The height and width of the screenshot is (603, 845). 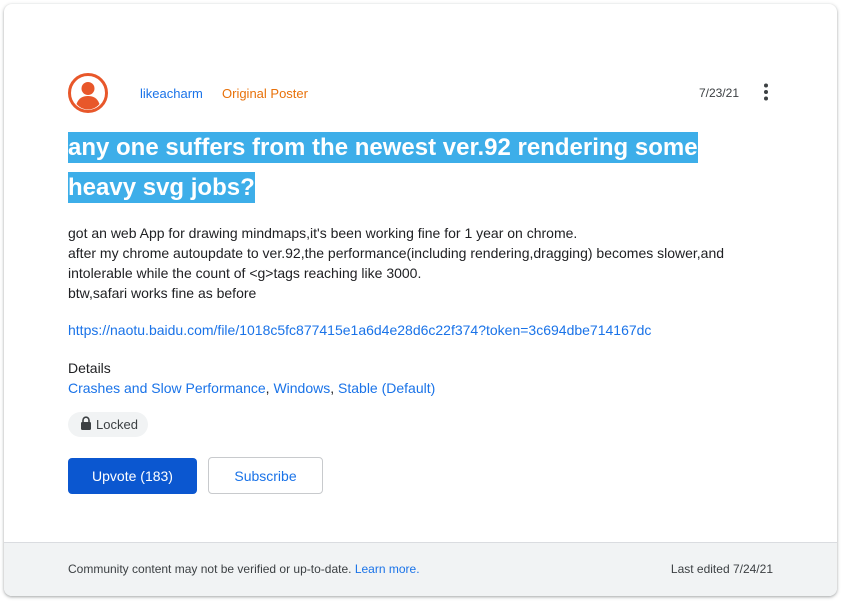 What do you see at coordinates (423, 93) in the screenshot?
I see `post-header: likeacharm Original Poster 7/23/21` at bounding box center [423, 93].